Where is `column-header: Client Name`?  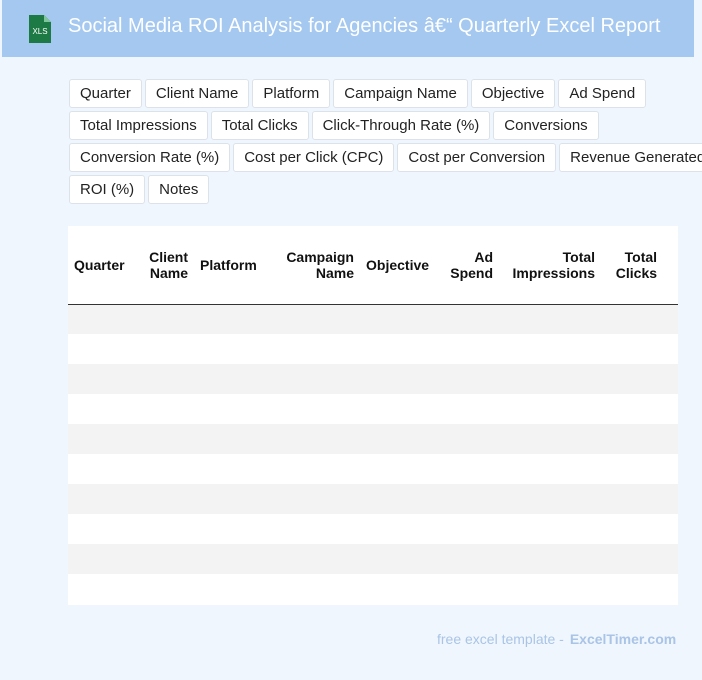
column-header: Client Name is located at coordinates (167, 265).